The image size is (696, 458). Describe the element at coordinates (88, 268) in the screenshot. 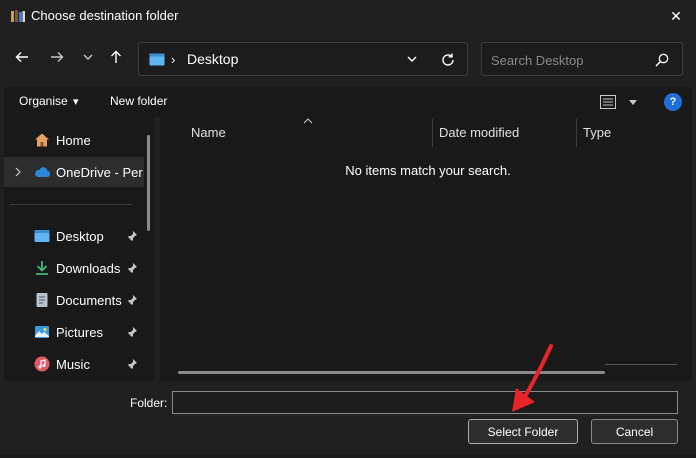

I see `sidebar-item-label: Downloads` at that location.